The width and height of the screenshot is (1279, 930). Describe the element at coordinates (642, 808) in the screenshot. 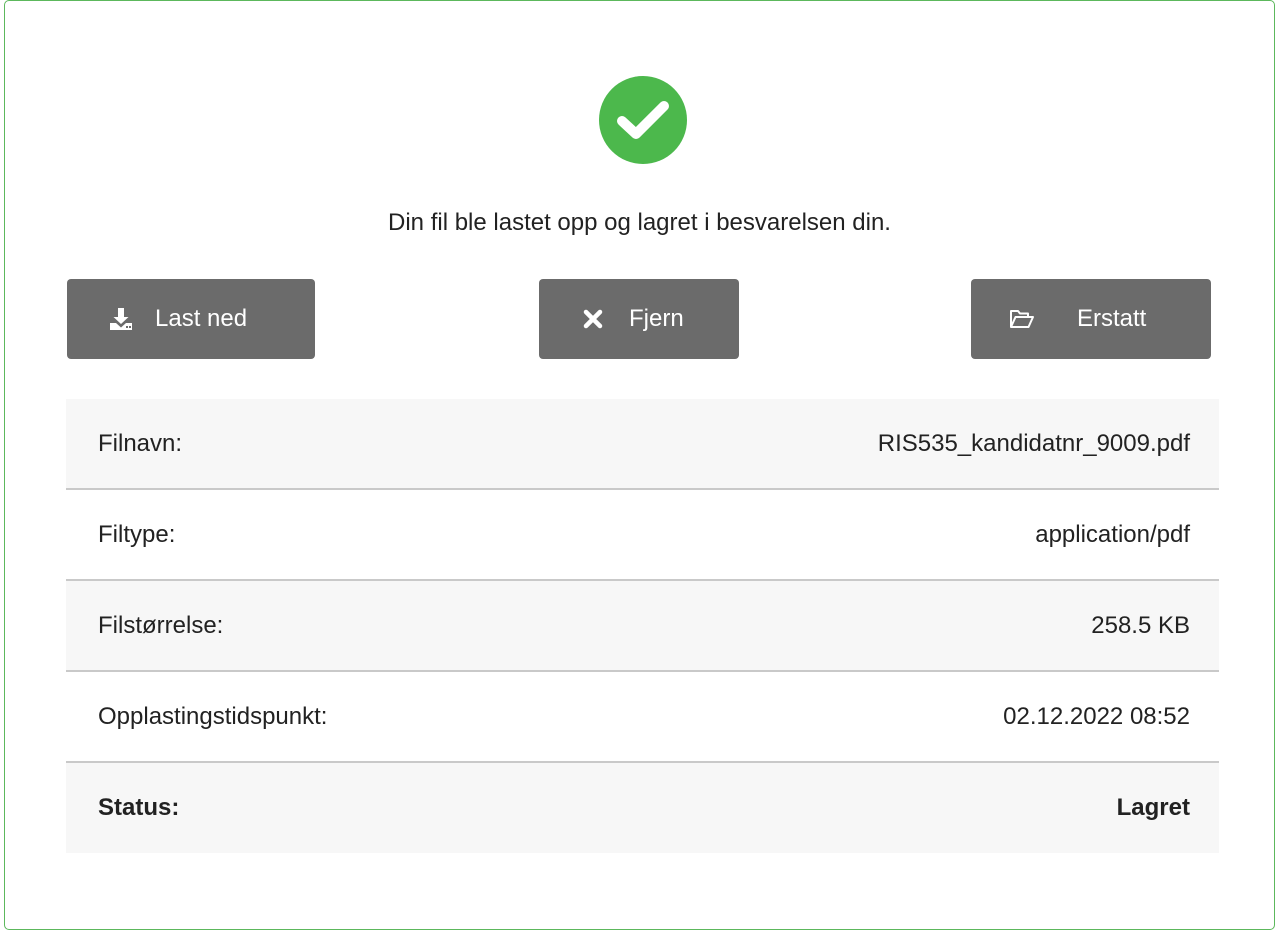

I see `file-info-row-status: Status: Lagret` at that location.